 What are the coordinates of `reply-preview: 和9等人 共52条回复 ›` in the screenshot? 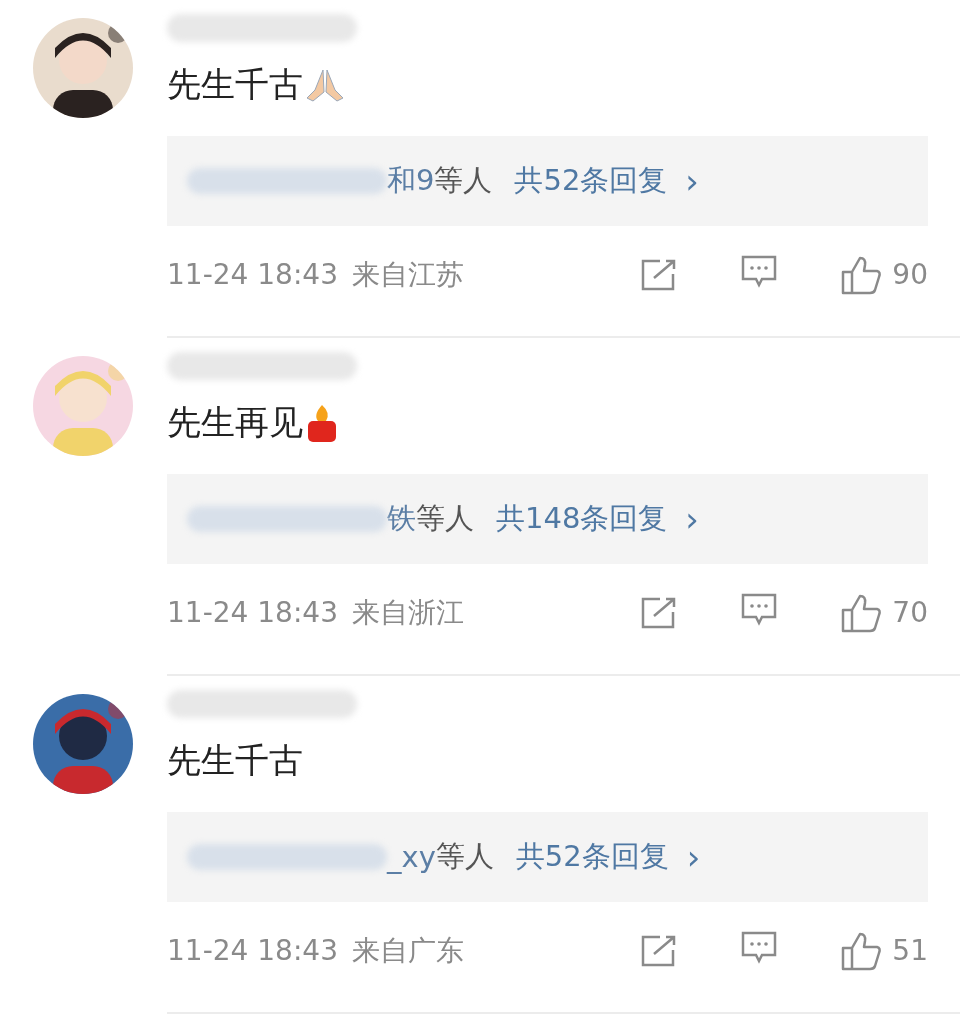 It's located at (547, 181).